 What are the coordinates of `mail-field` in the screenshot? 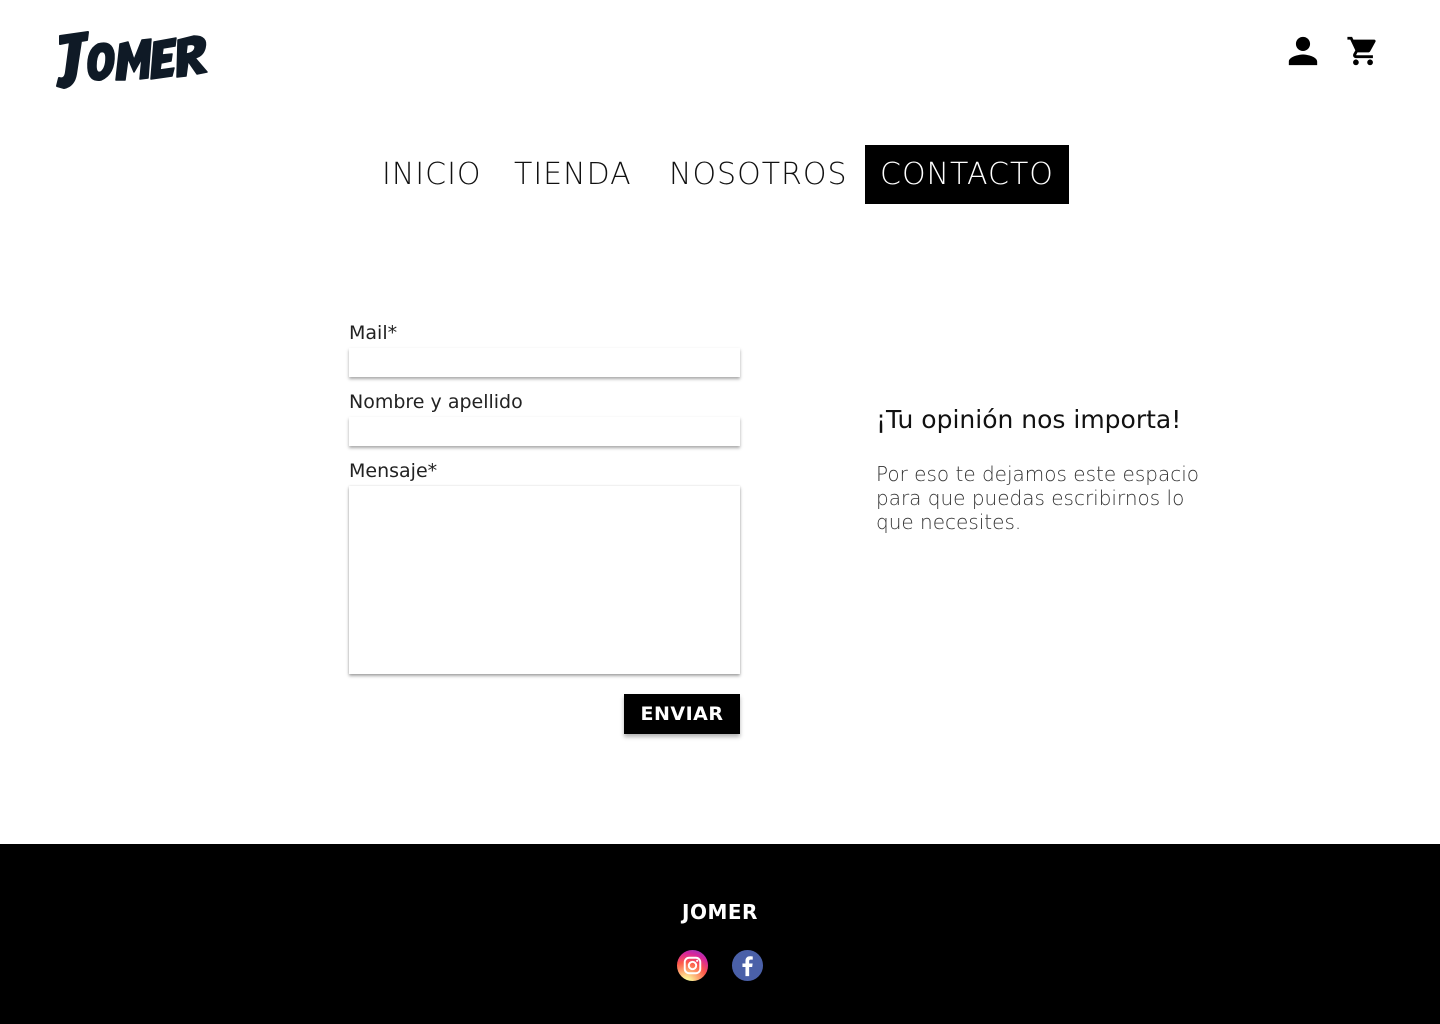 It's located at (544, 362).